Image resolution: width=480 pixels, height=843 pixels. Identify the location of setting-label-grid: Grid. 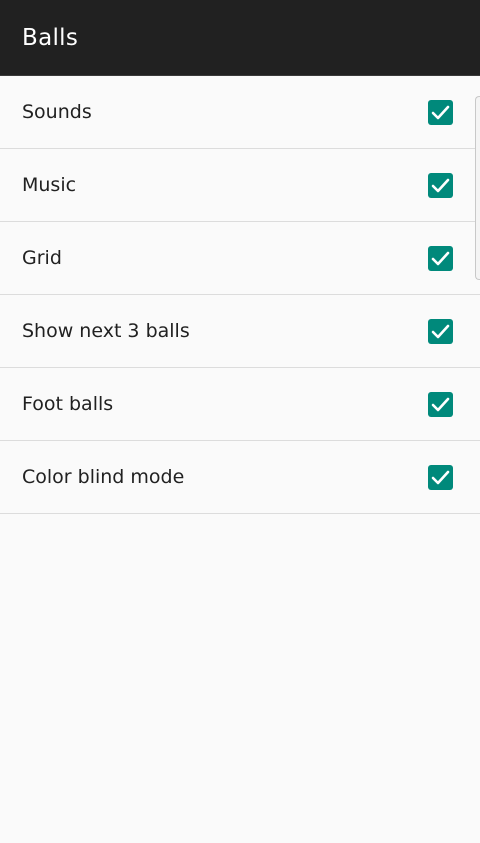
(42, 258).